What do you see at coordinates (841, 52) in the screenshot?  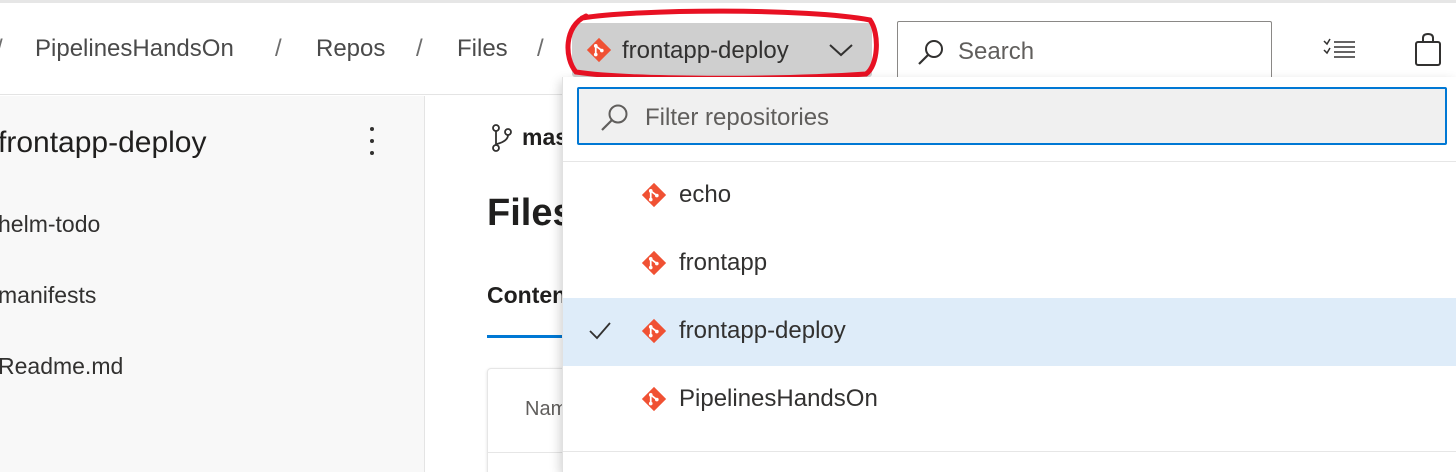 I see `chevron-down-icon` at bounding box center [841, 52].